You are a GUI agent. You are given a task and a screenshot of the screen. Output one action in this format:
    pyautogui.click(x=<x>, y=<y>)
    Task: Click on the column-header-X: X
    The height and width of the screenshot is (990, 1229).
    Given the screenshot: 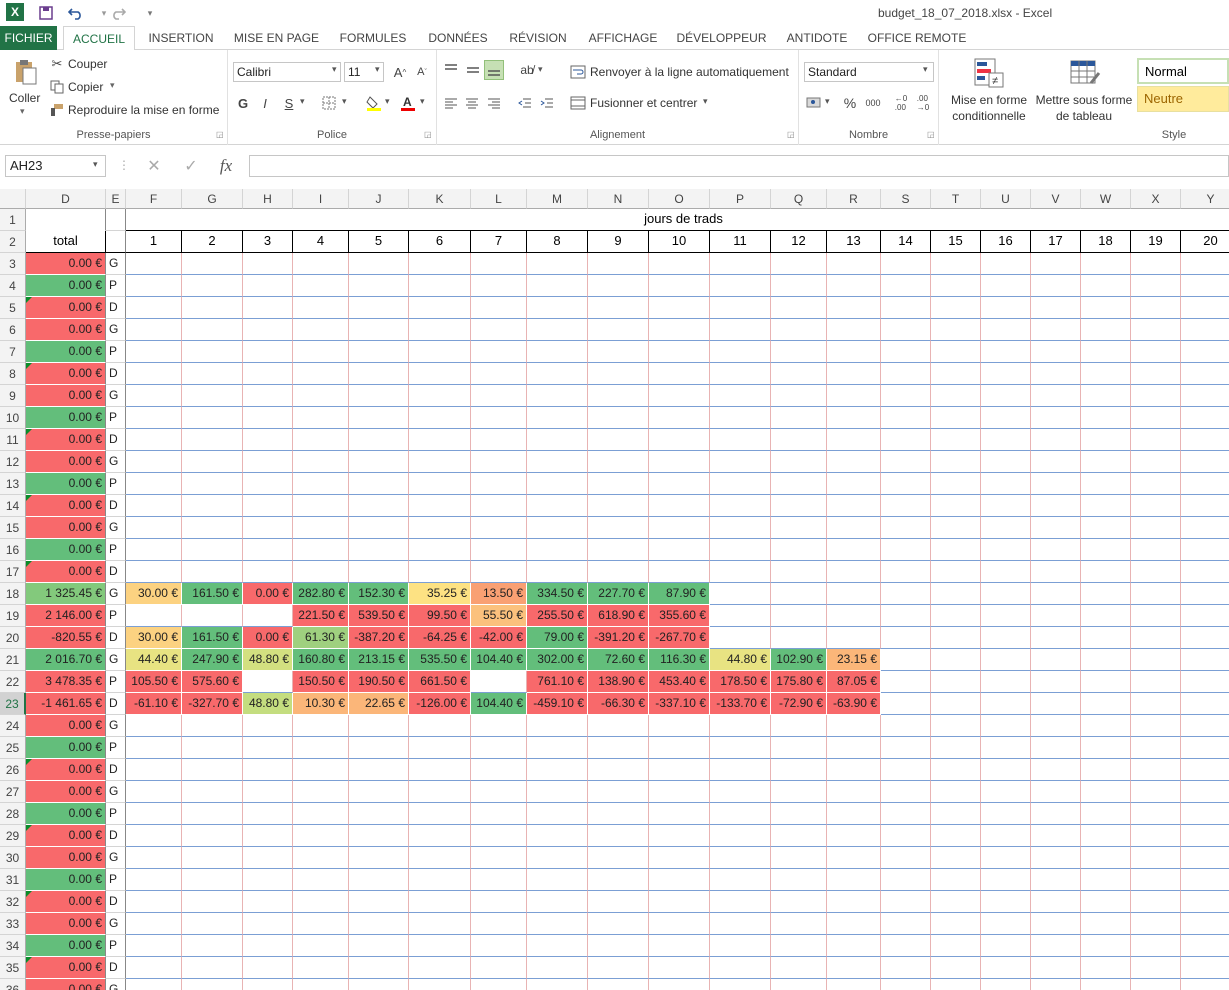 What is the action you would take?
    pyautogui.click(x=1156, y=199)
    